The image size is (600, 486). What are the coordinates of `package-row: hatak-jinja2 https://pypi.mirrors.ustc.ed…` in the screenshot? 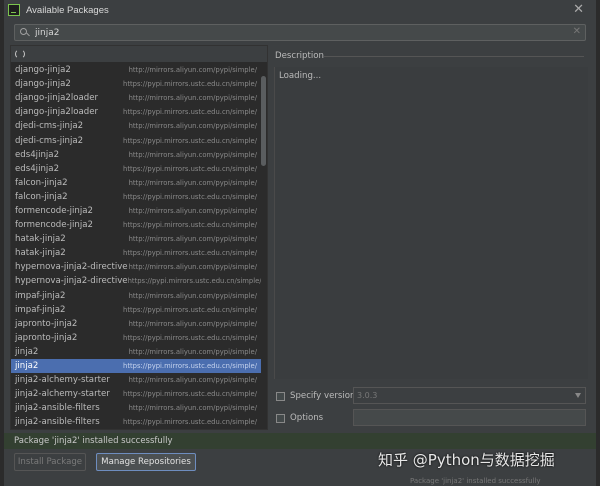 It's located at (136, 253).